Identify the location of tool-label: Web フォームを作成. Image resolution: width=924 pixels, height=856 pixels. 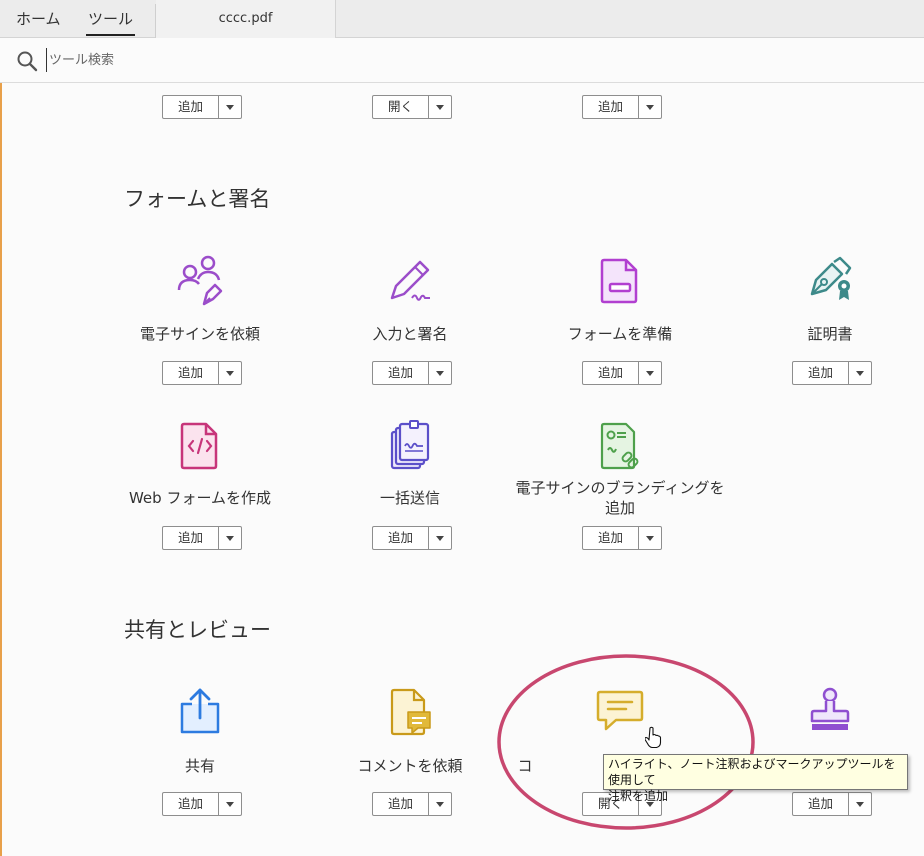
(200, 498).